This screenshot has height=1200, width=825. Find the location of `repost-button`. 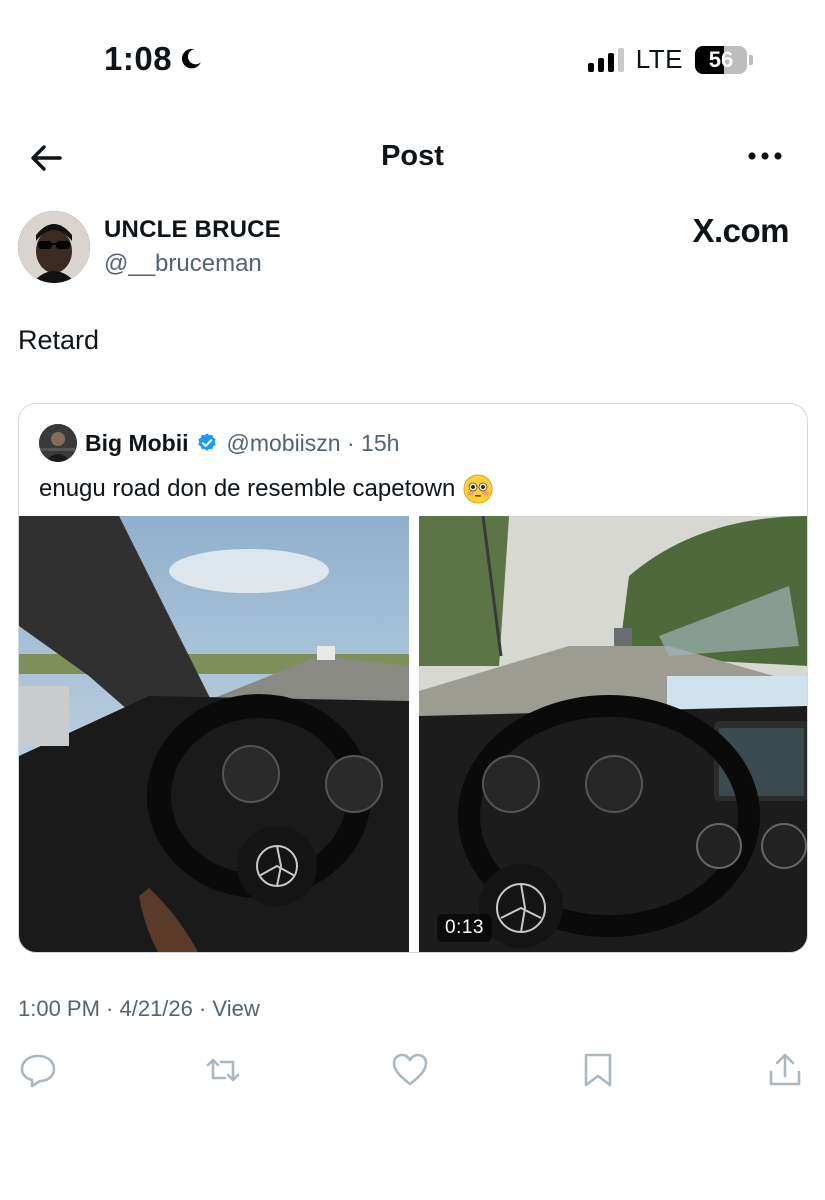

repost-button is located at coordinates (223, 1070).